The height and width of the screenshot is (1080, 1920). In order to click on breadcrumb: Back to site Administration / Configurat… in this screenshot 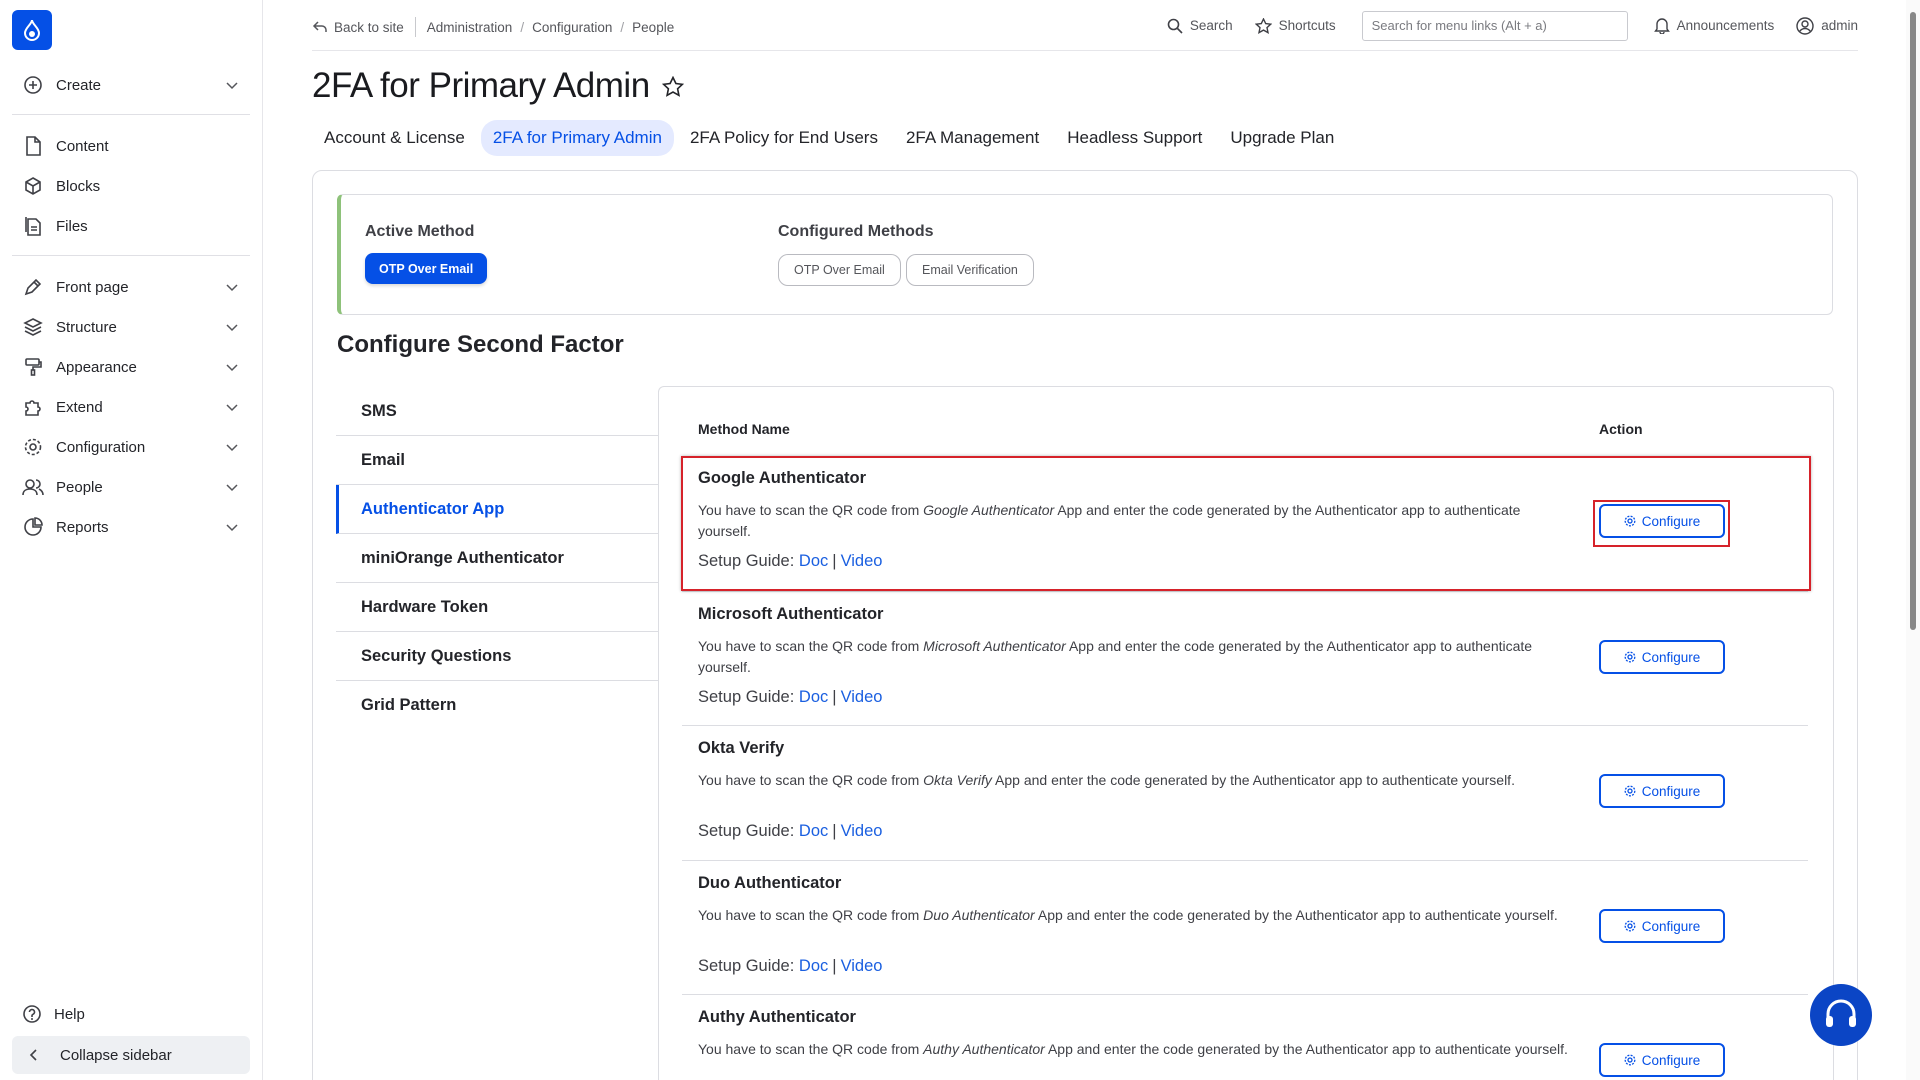, I will do `click(493, 27)`.